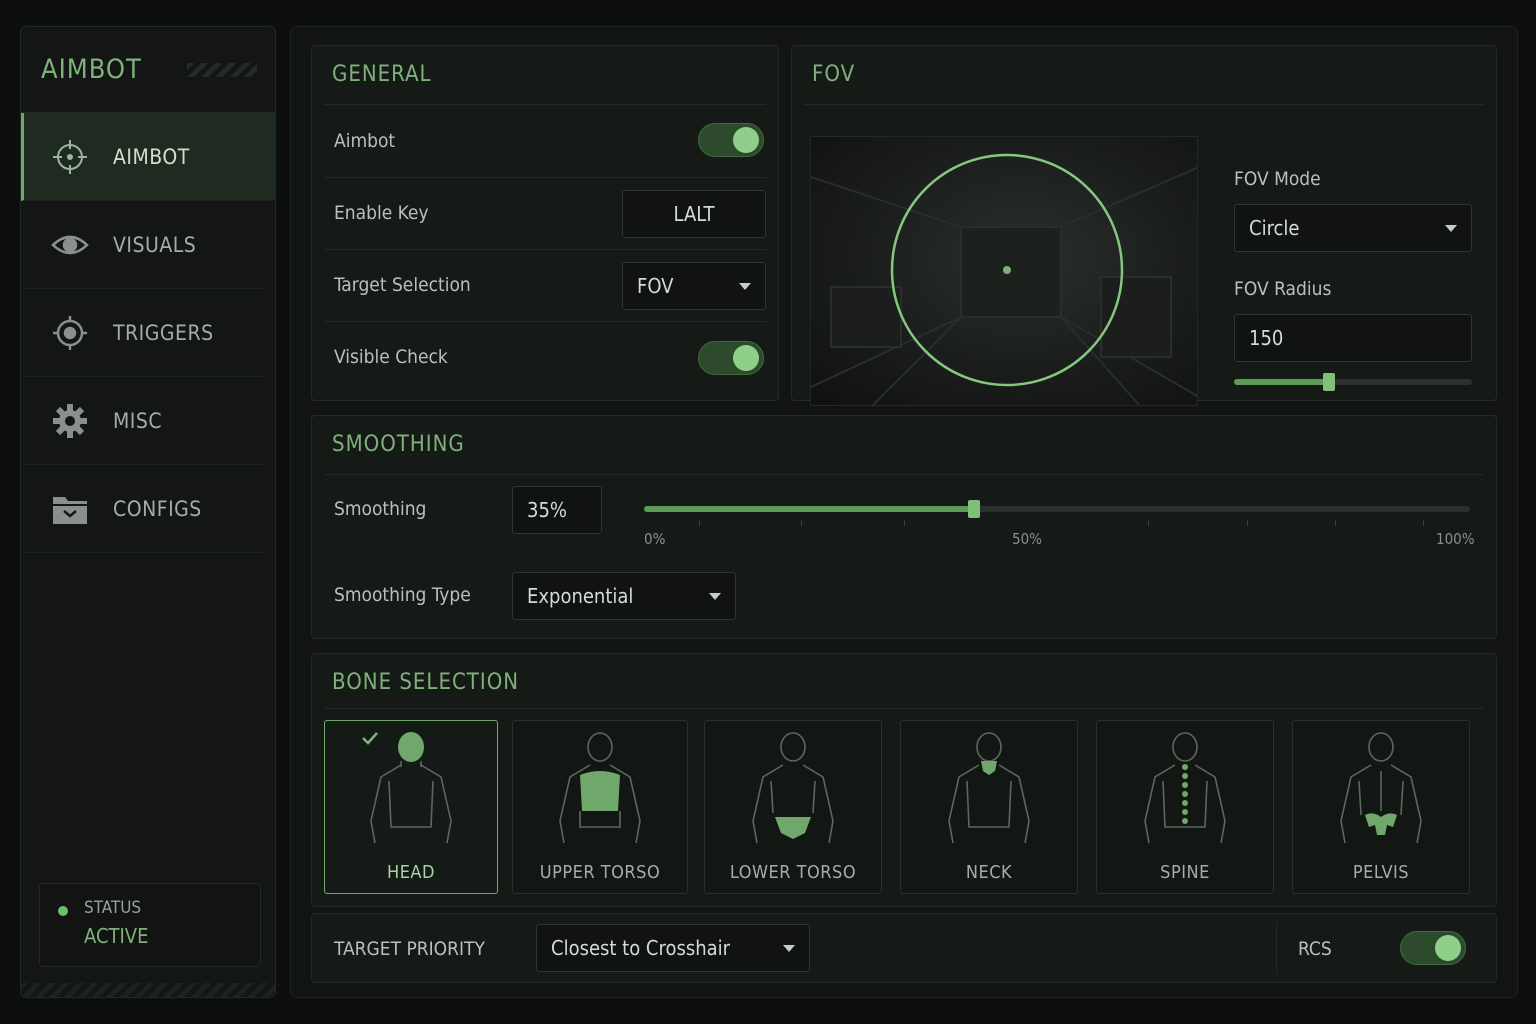 Image resolution: width=1536 pixels, height=1024 pixels. Describe the element at coordinates (834, 74) in the screenshot. I see `fov-title: FOV` at that location.